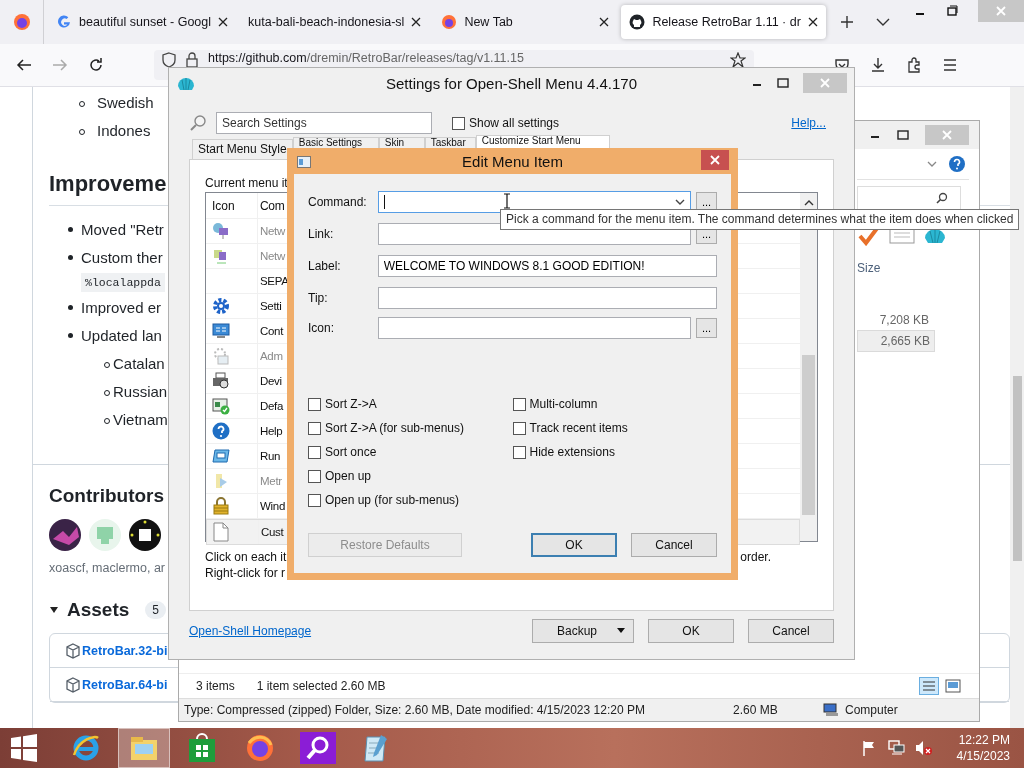 This screenshot has height=768, width=1024. Describe the element at coordinates (274, 281) in the screenshot. I see `menu-item-text: SEPA` at that location.